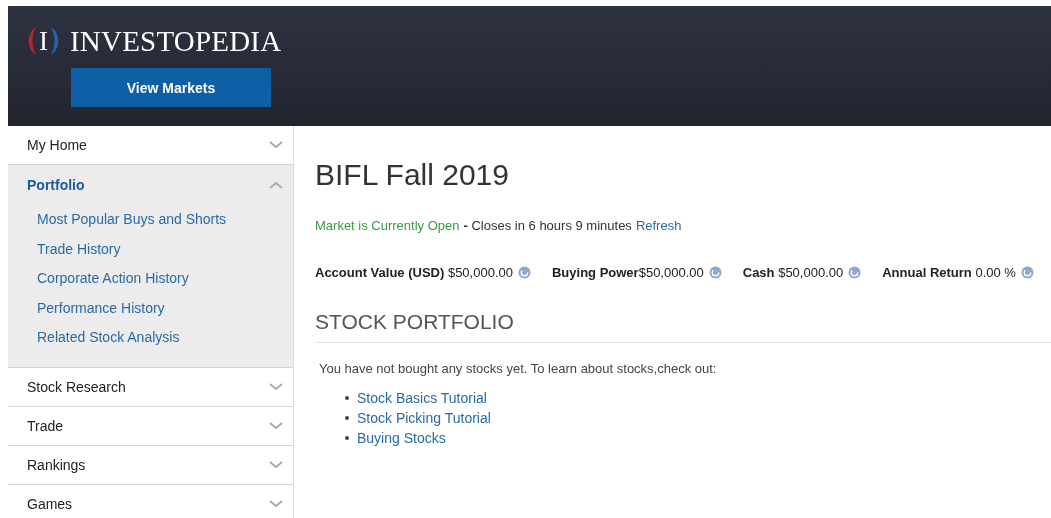 This screenshot has height=518, width=1051. What do you see at coordinates (171, 87) in the screenshot?
I see `view-markets-button: View Markets` at bounding box center [171, 87].